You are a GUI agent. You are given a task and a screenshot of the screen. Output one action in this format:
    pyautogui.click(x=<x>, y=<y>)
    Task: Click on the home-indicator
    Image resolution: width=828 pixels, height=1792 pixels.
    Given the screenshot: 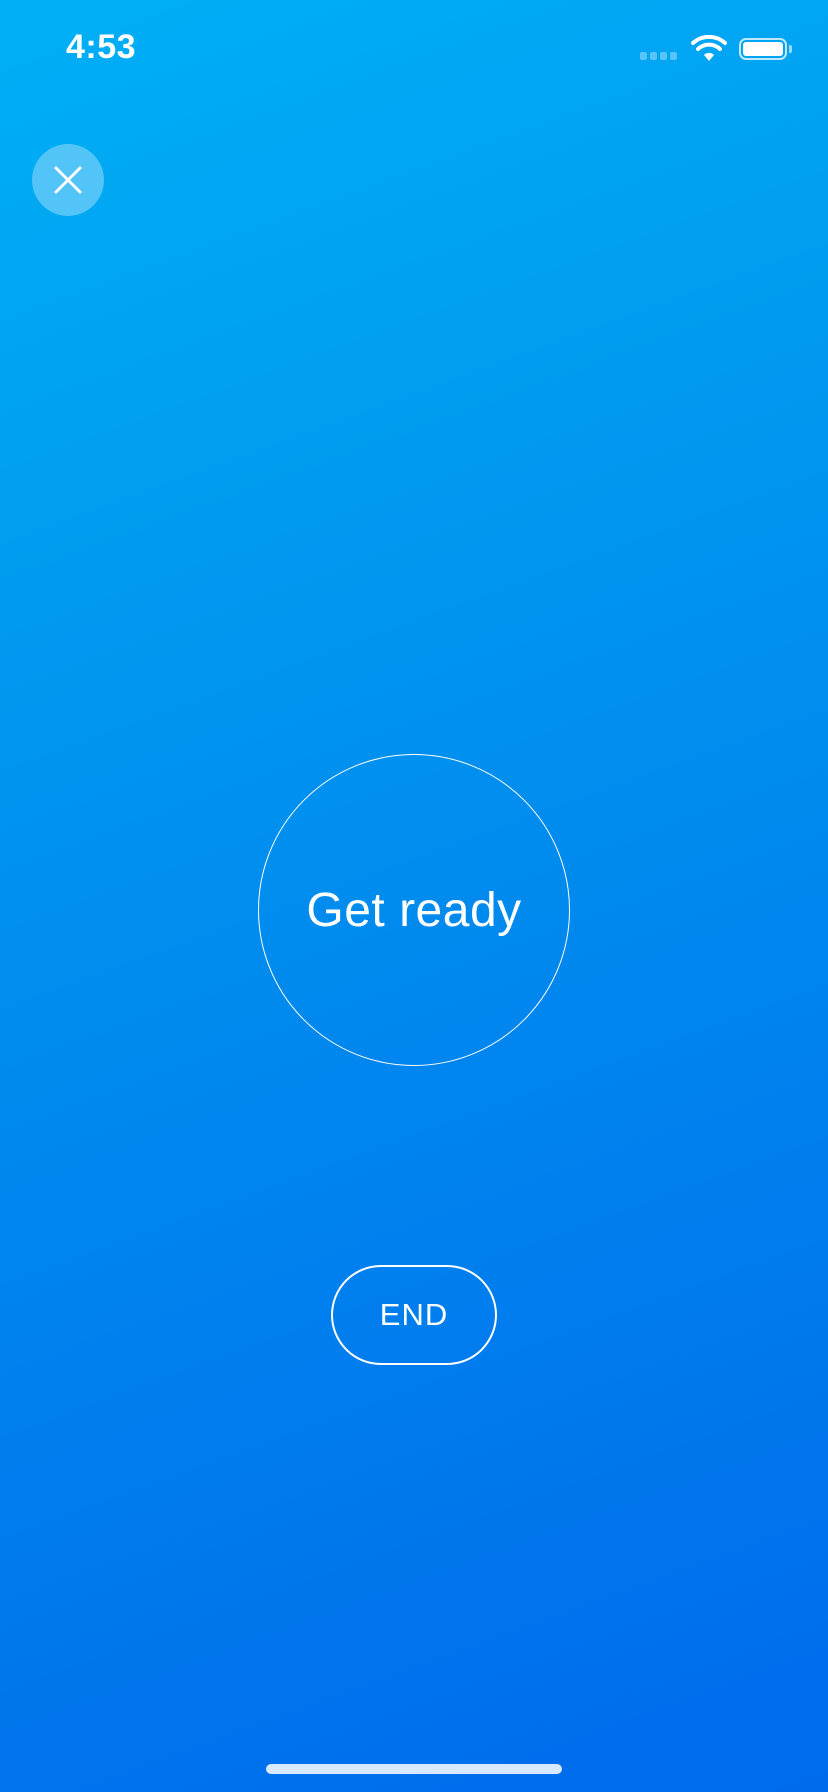 What is the action you would take?
    pyautogui.click(x=414, y=1769)
    